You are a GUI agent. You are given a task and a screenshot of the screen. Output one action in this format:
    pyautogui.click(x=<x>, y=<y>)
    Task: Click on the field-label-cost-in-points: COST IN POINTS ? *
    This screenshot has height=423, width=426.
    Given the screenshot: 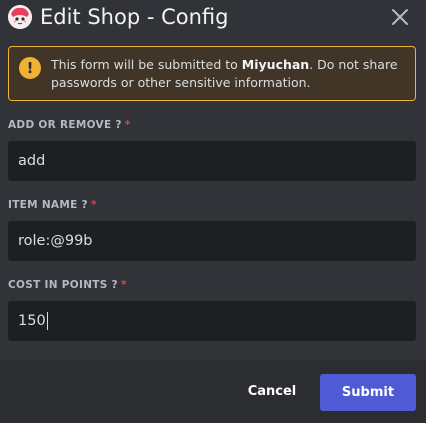 What is the action you would take?
    pyautogui.click(x=67, y=285)
    